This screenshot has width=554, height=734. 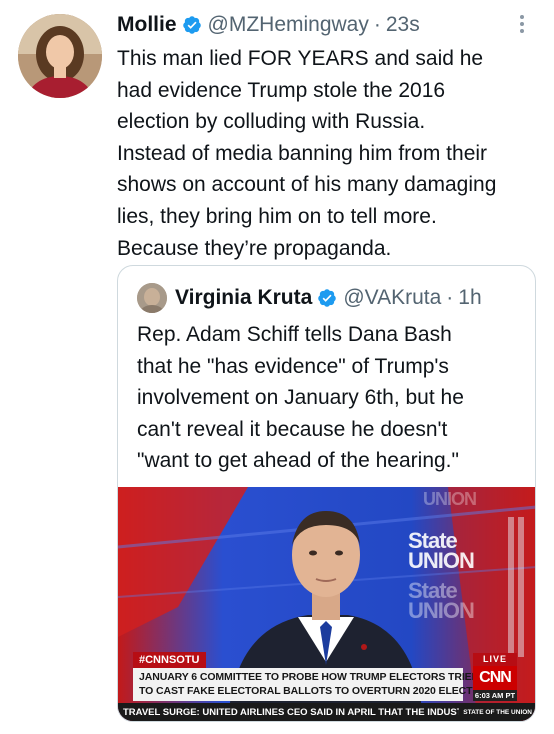 I want to click on quoted-author-avatar-image, so click(x=152, y=298).